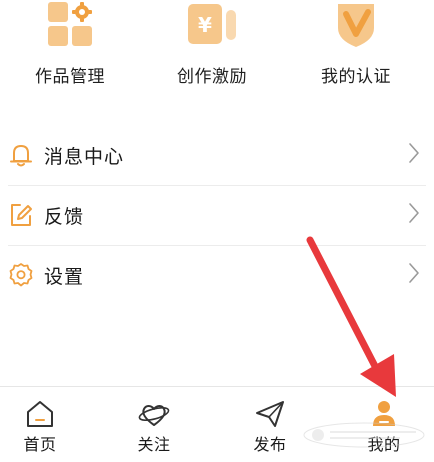 The image size is (434, 462). Describe the element at coordinates (154, 414) in the screenshot. I see `heart-orbit-icon` at that location.